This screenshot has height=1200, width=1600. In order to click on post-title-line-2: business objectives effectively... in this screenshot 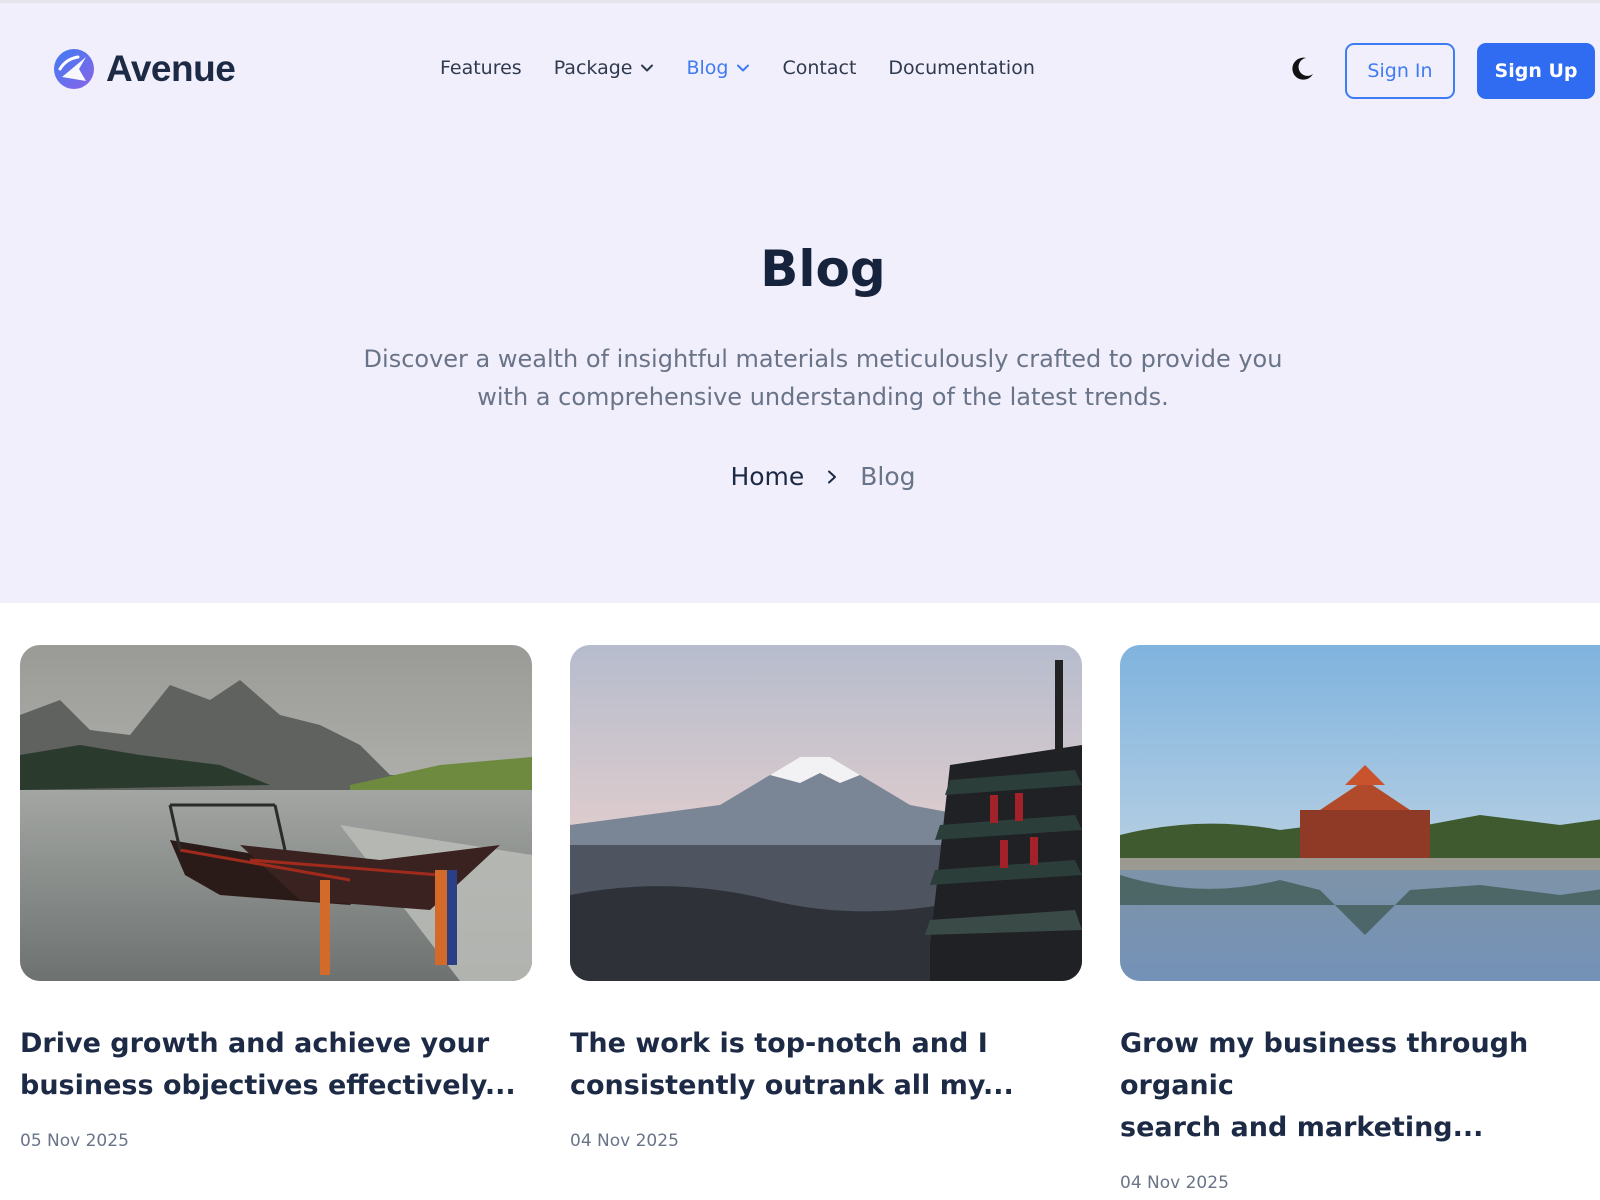, I will do `click(268, 1085)`.